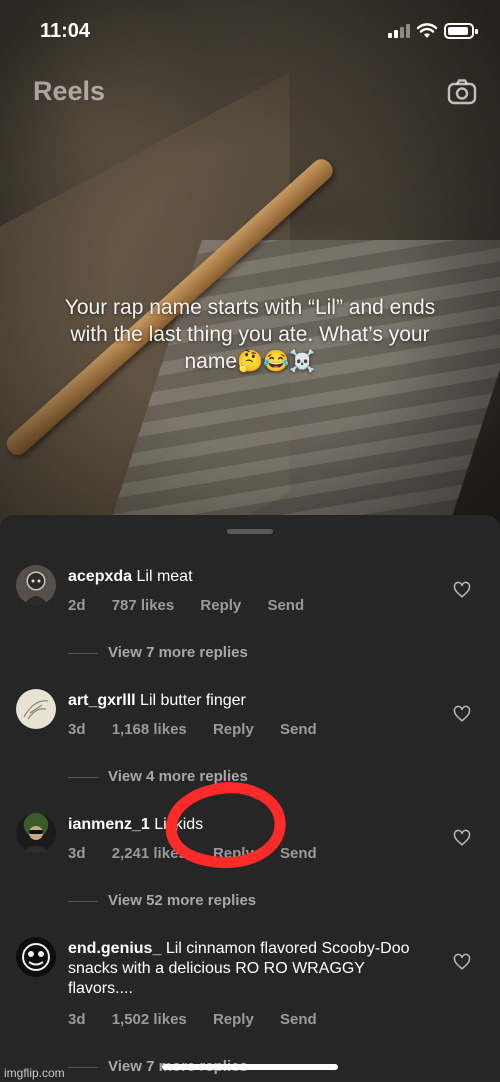 Image resolution: width=500 pixels, height=1082 pixels. I want to click on comment-text: Lil meat, so click(164, 576).